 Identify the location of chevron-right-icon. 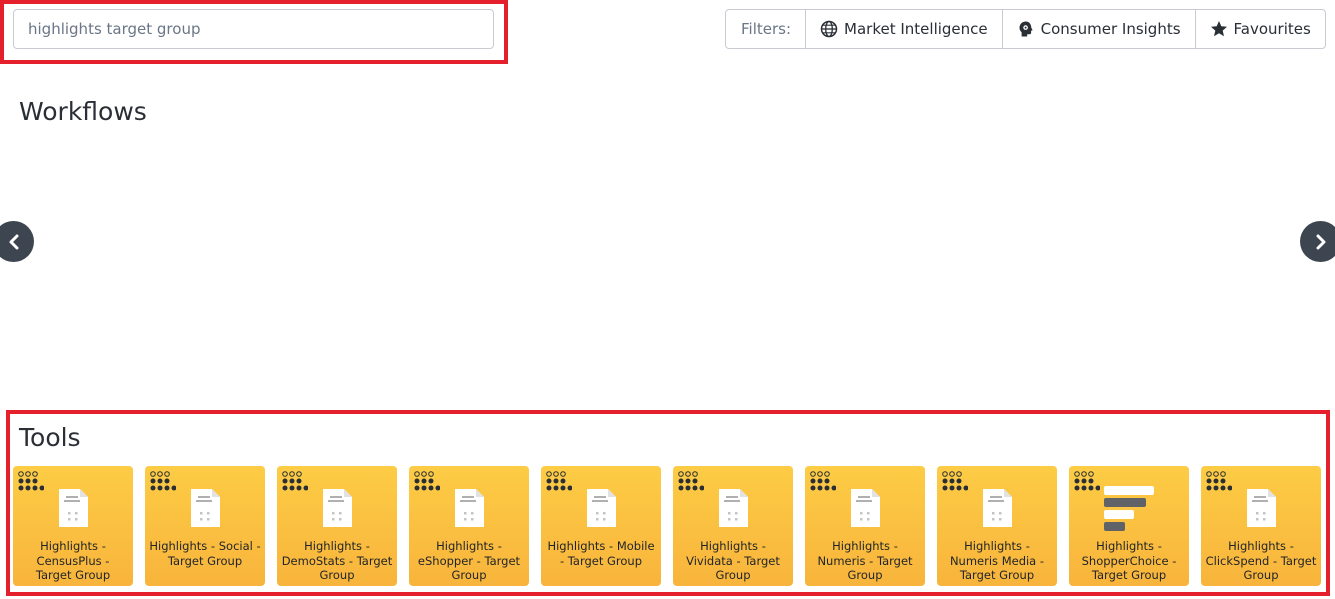
(1320, 241).